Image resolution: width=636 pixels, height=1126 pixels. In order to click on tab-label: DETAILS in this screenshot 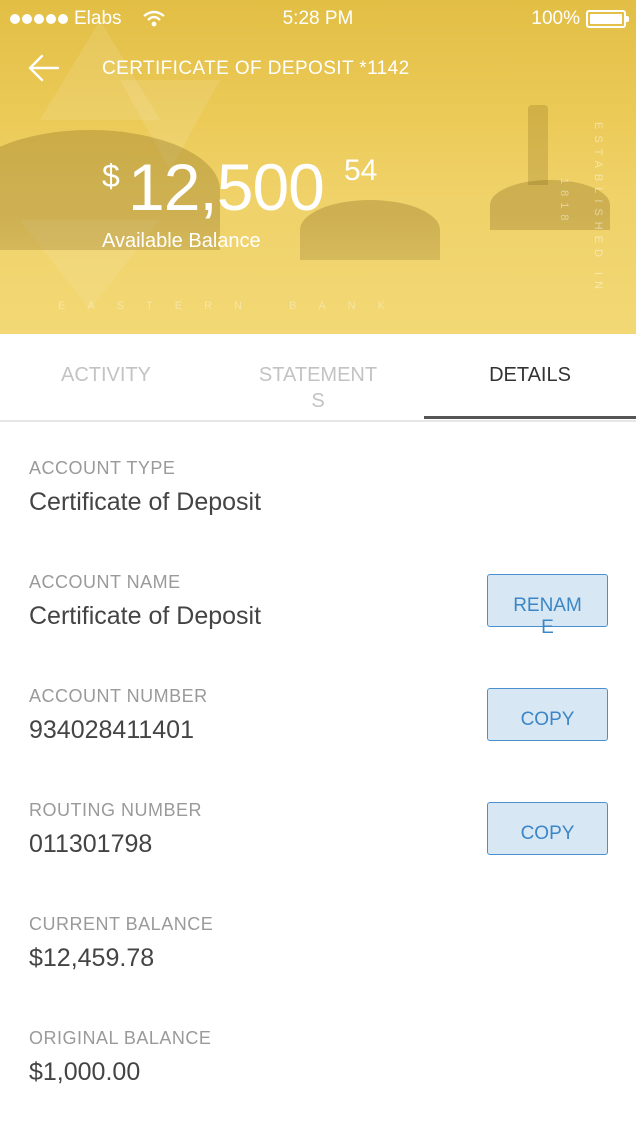, I will do `click(530, 375)`.